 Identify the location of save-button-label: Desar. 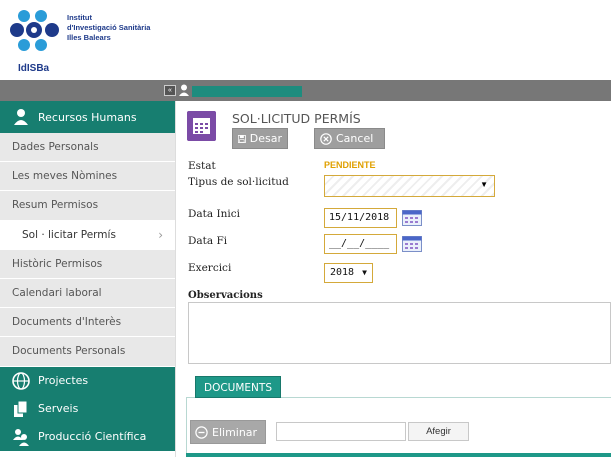
(265, 138).